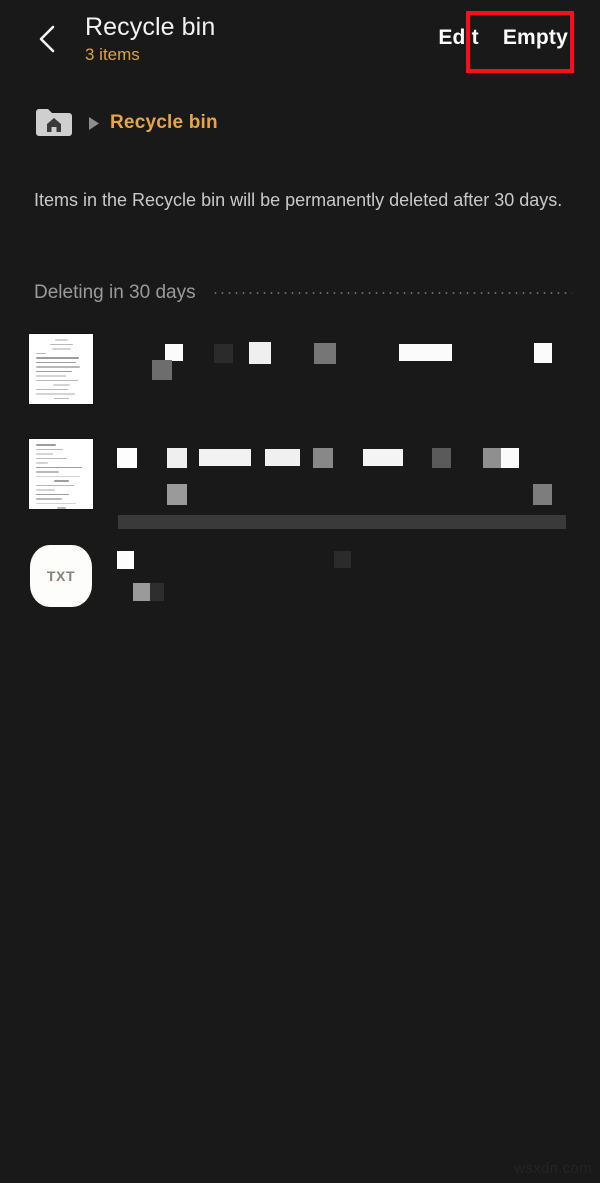 The width and height of the screenshot is (600, 1183). What do you see at coordinates (300, 585) in the screenshot?
I see `list-item: TXT` at bounding box center [300, 585].